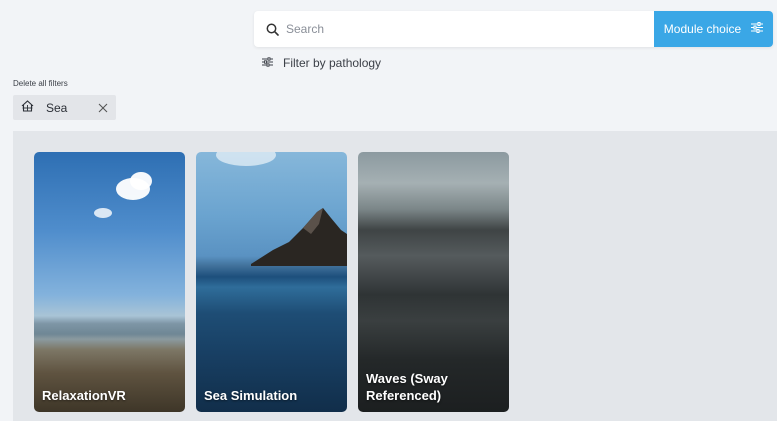 The width and height of the screenshot is (777, 421). What do you see at coordinates (84, 395) in the screenshot?
I see `module-card-title: RelaxationVR` at bounding box center [84, 395].